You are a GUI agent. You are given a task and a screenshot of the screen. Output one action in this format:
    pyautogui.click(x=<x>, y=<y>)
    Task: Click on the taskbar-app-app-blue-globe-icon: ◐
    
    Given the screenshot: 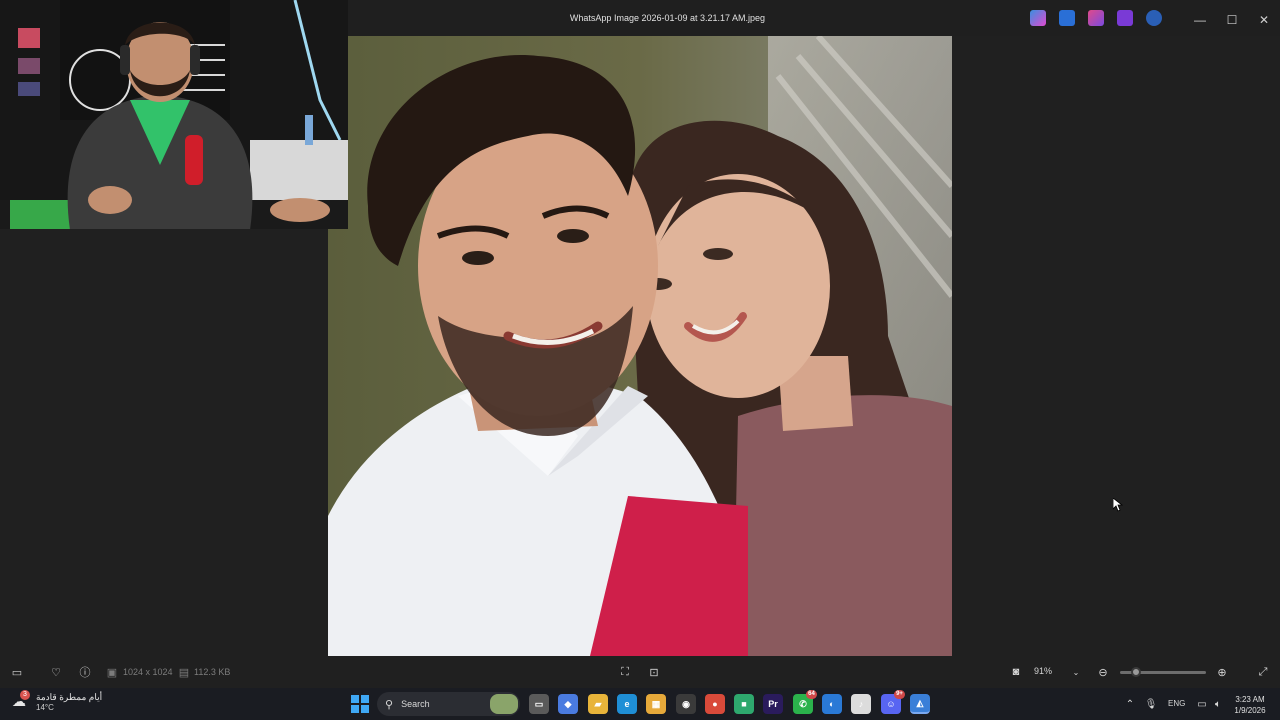 What is the action you would take?
    pyautogui.click(x=832, y=704)
    